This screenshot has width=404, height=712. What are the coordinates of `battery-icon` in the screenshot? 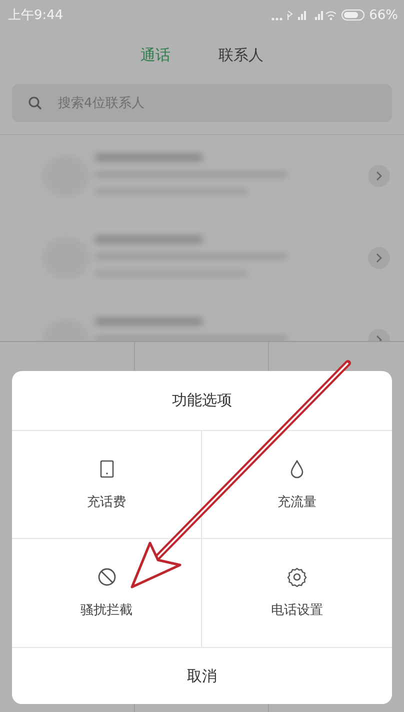 It's located at (353, 15).